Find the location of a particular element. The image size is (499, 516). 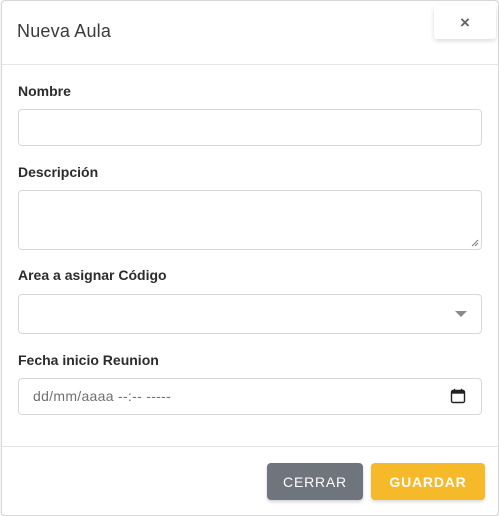

calendar-icon is located at coordinates (458, 396).